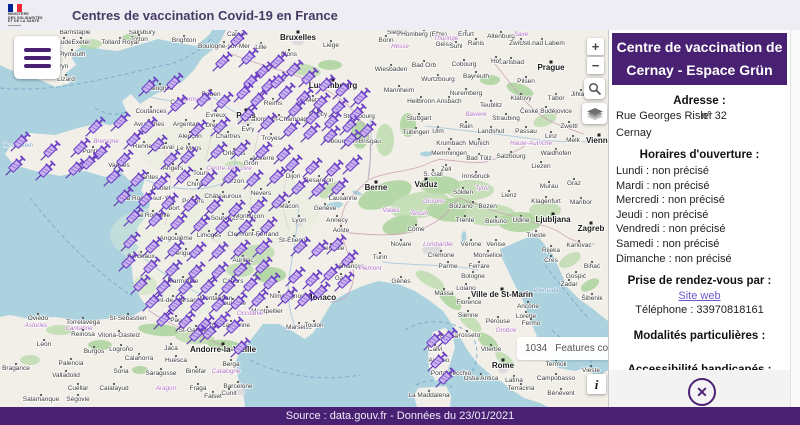 Image resolution: width=800 pixels, height=425 pixels. Describe the element at coordinates (415, 132) in the screenshot. I see `map-label: Tübingen` at that location.